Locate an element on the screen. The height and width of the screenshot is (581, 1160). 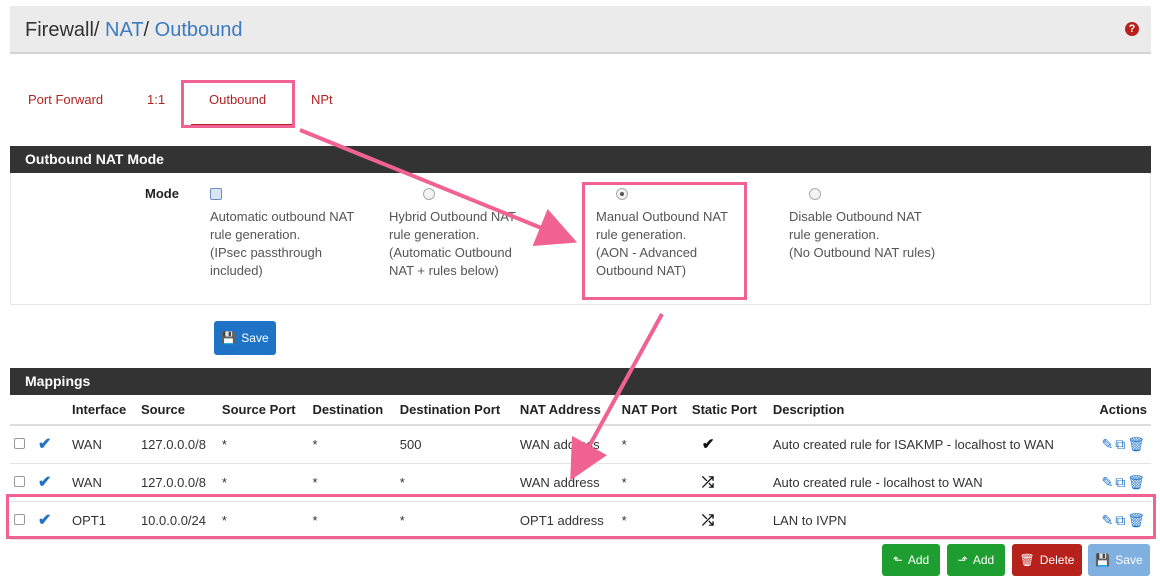
tab-port-forward: Port Forward is located at coordinates (65, 99).